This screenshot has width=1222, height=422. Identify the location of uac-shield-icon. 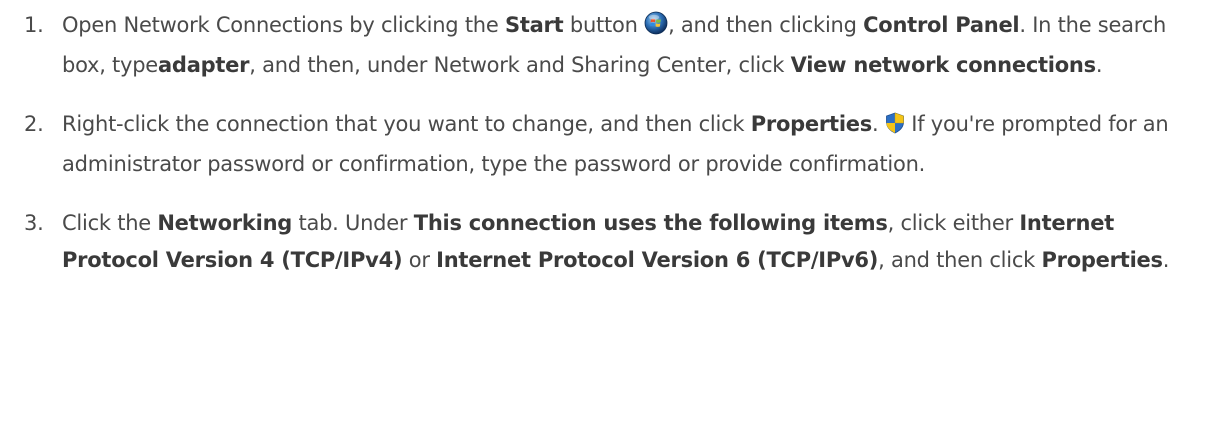
(895, 127).